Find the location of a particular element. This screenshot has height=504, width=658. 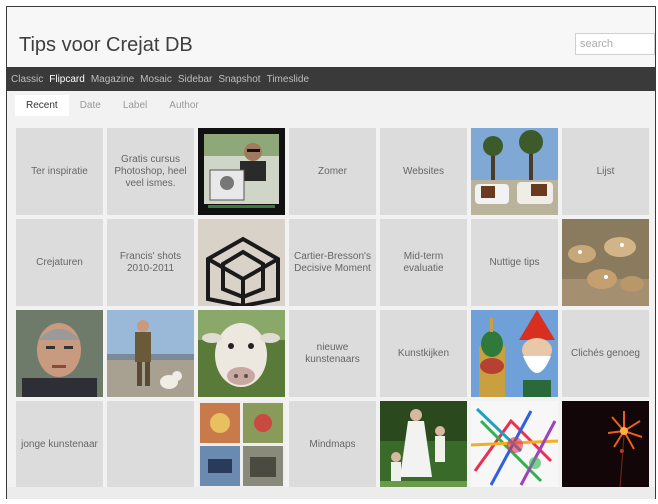

tile-post: Nuttige tips is located at coordinates (514, 262).